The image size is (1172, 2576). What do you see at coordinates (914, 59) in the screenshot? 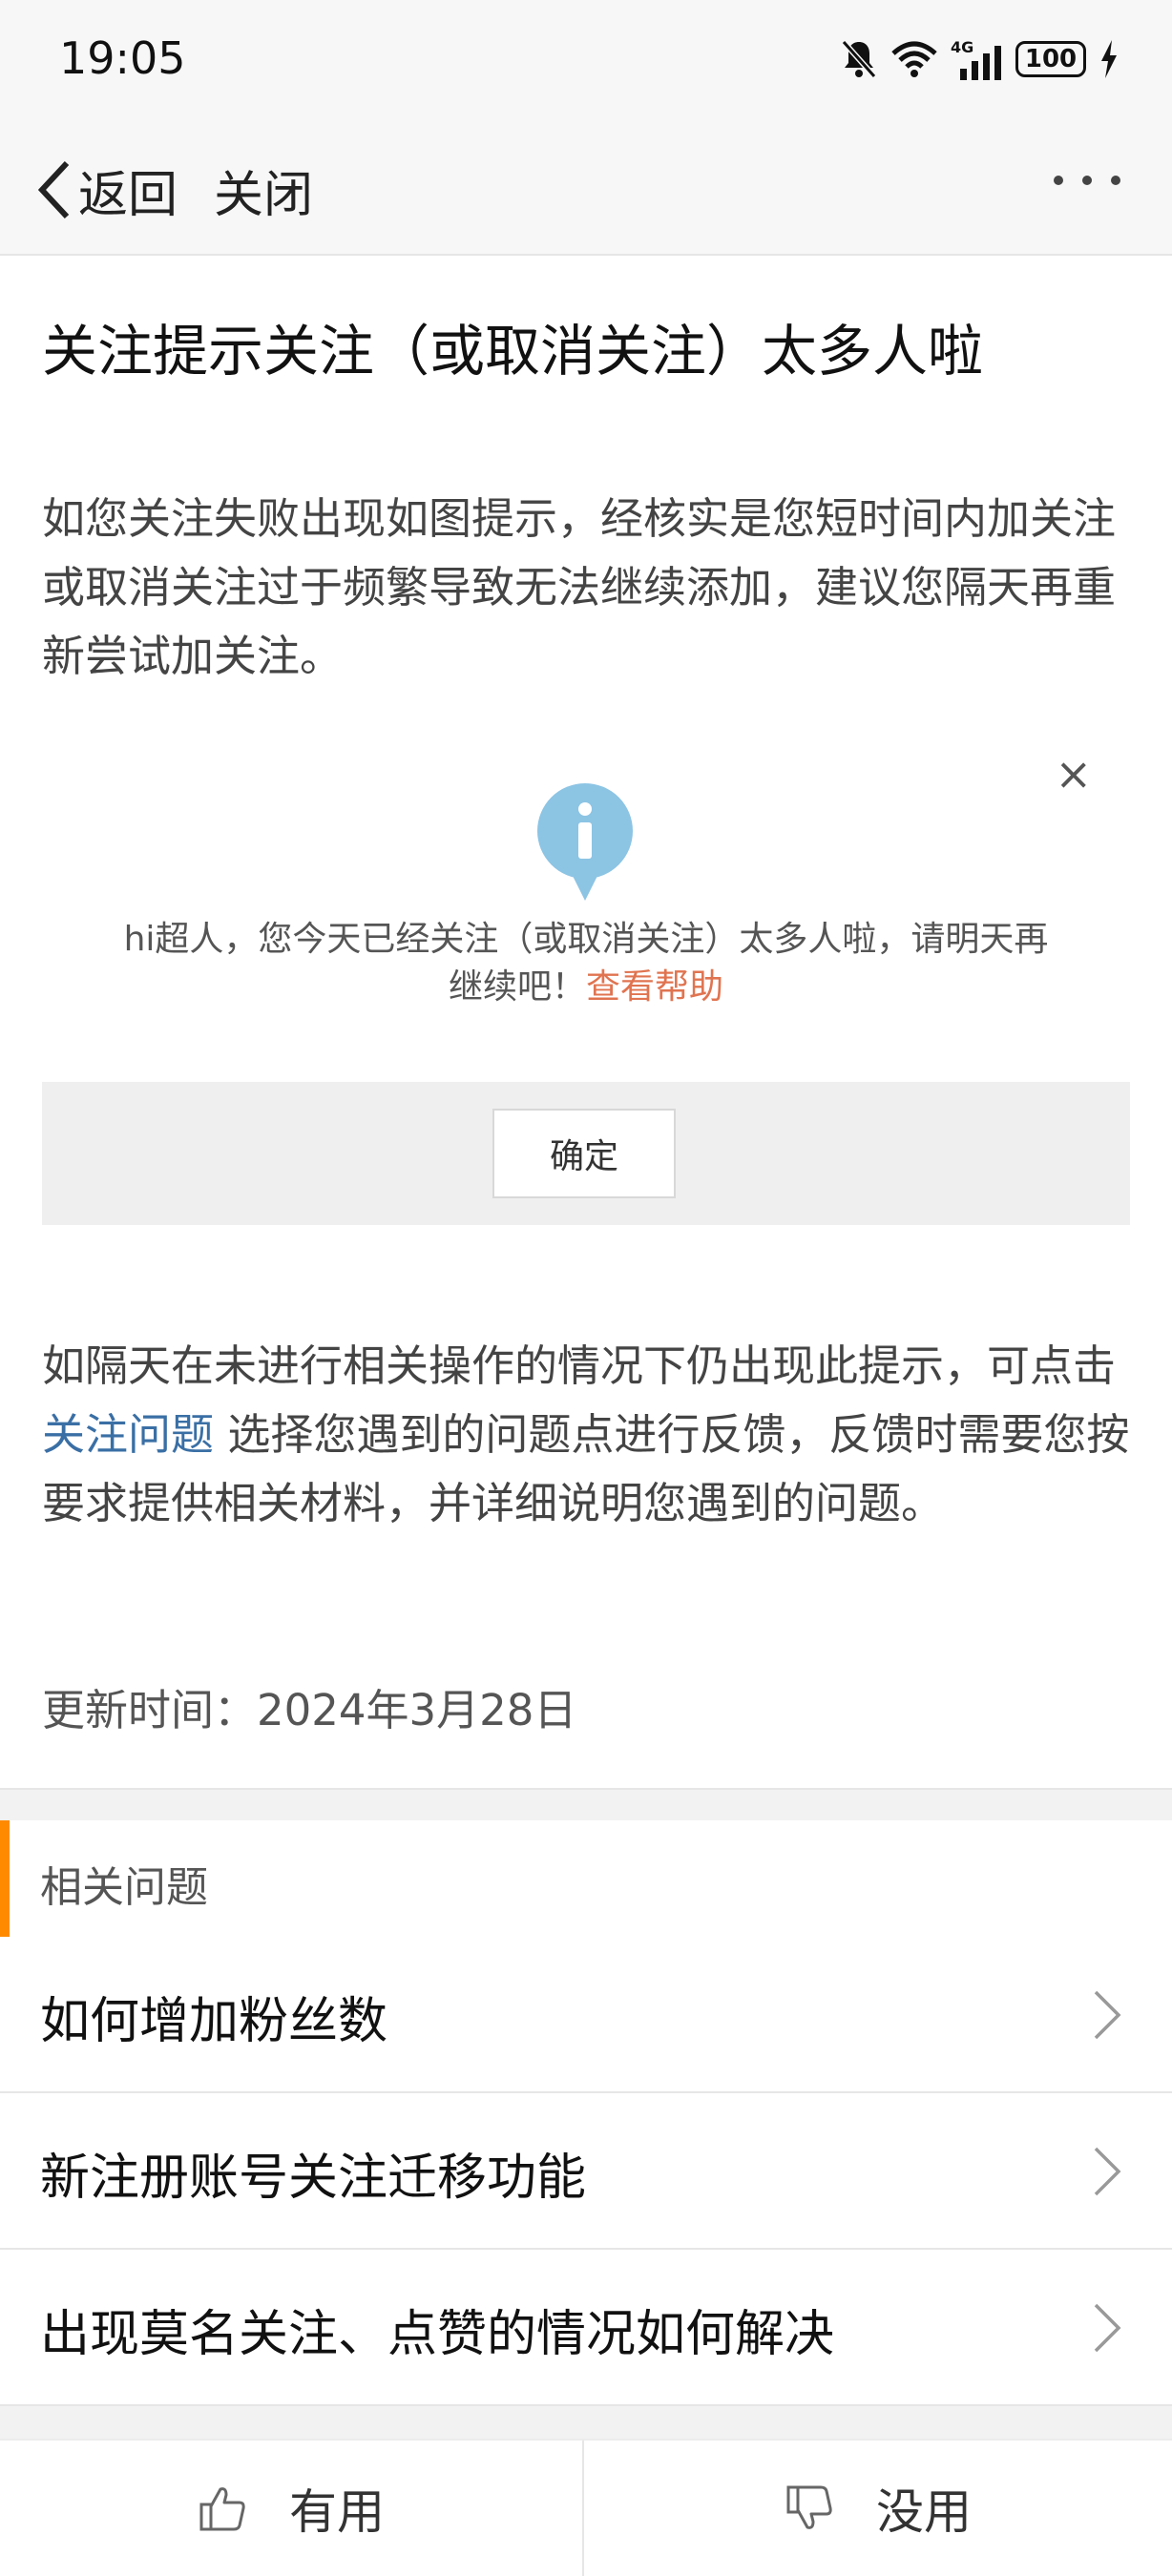
I see `wifi-icon` at bounding box center [914, 59].